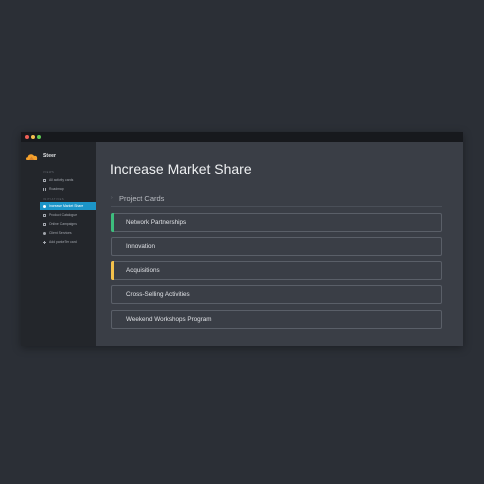 The image size is (484, 484). Describe the element at coordinates (63, 224) in the screenshot. I see `sidebar-item-label: Online Campaigns` at that location.